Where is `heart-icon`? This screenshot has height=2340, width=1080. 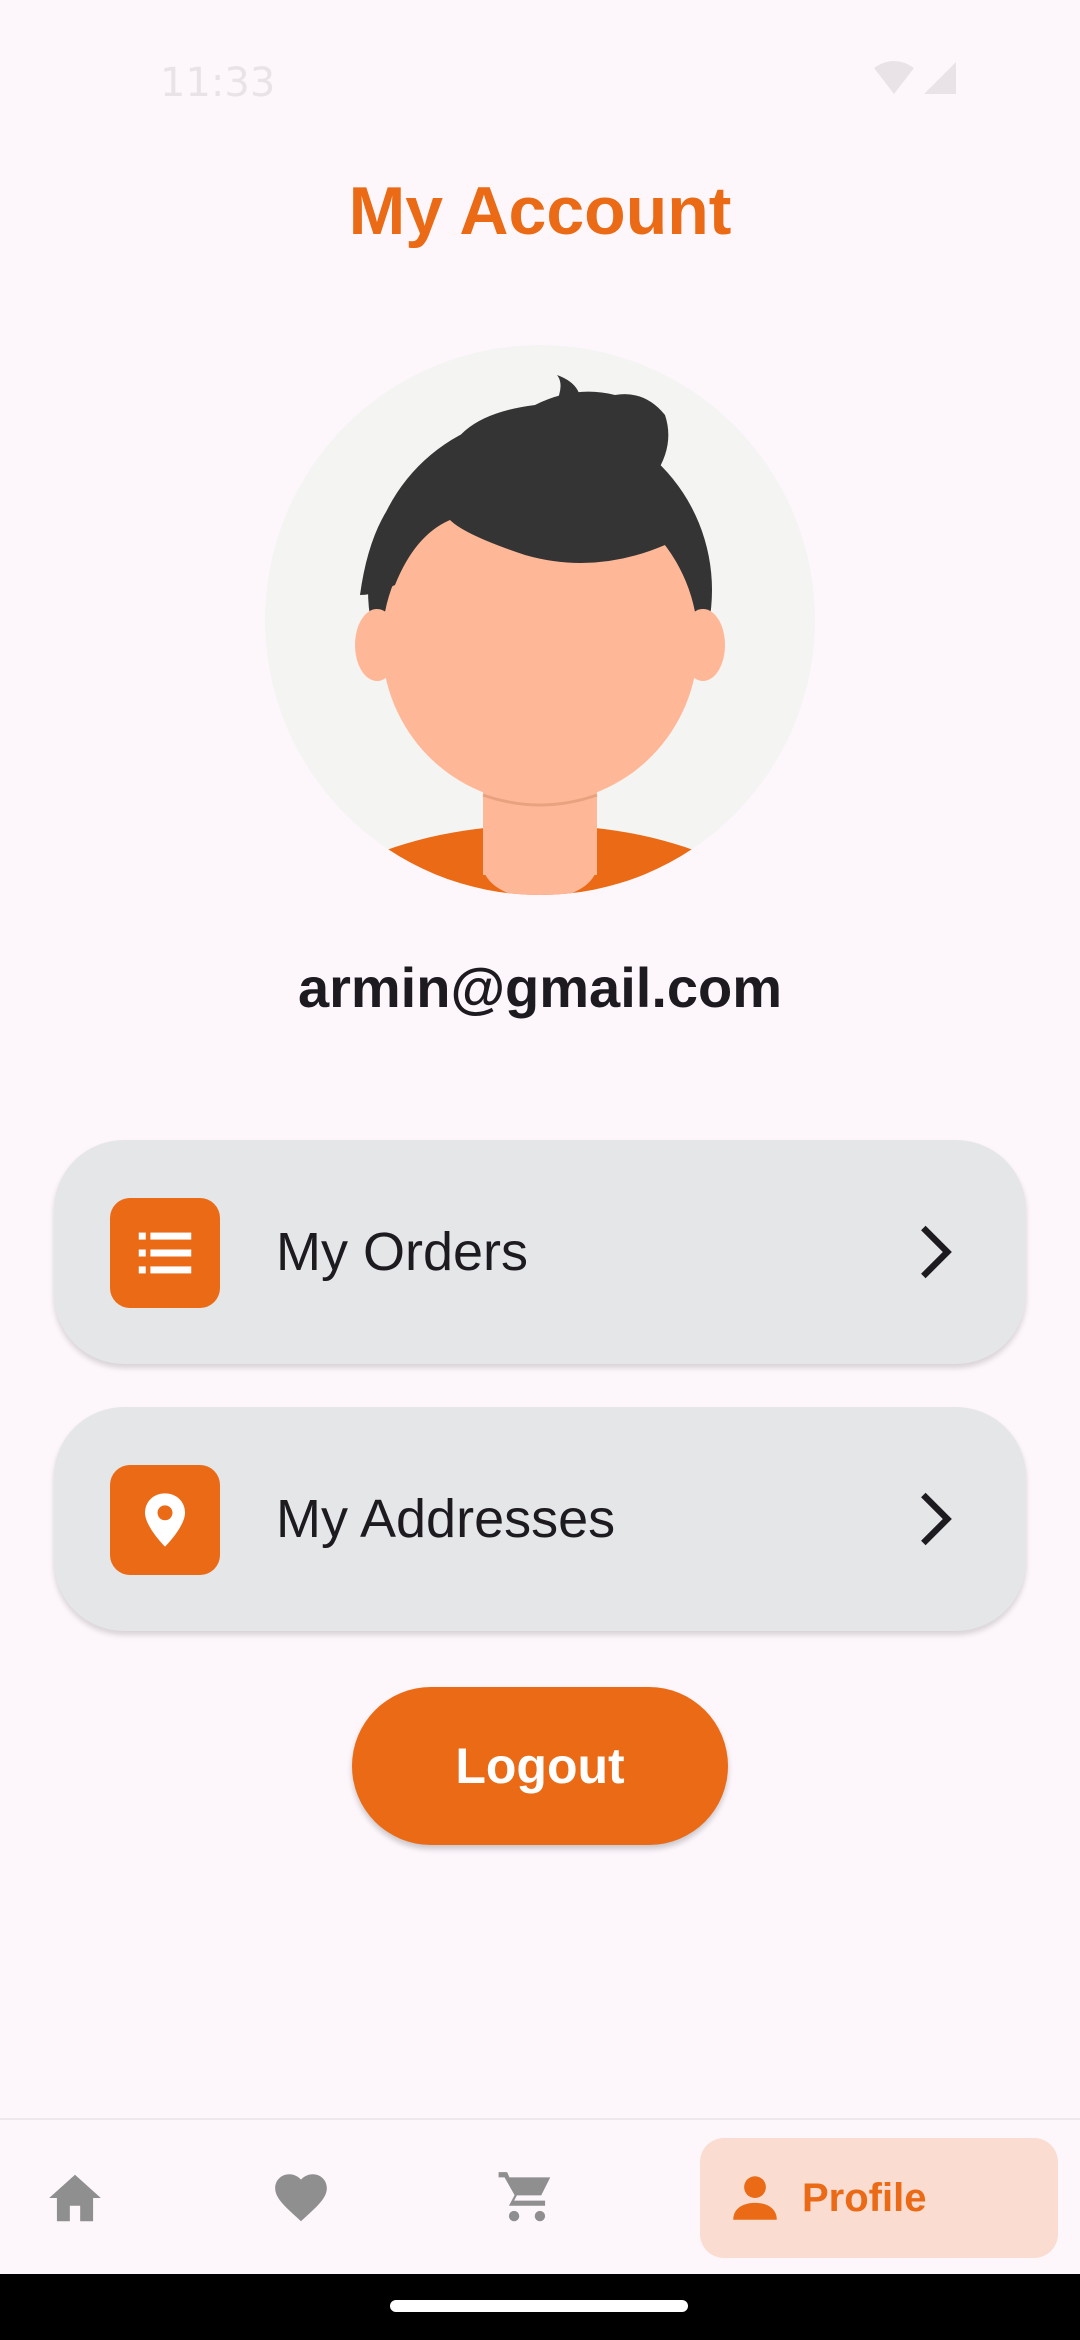
heart-icon is located at coordinates (301, 2198).